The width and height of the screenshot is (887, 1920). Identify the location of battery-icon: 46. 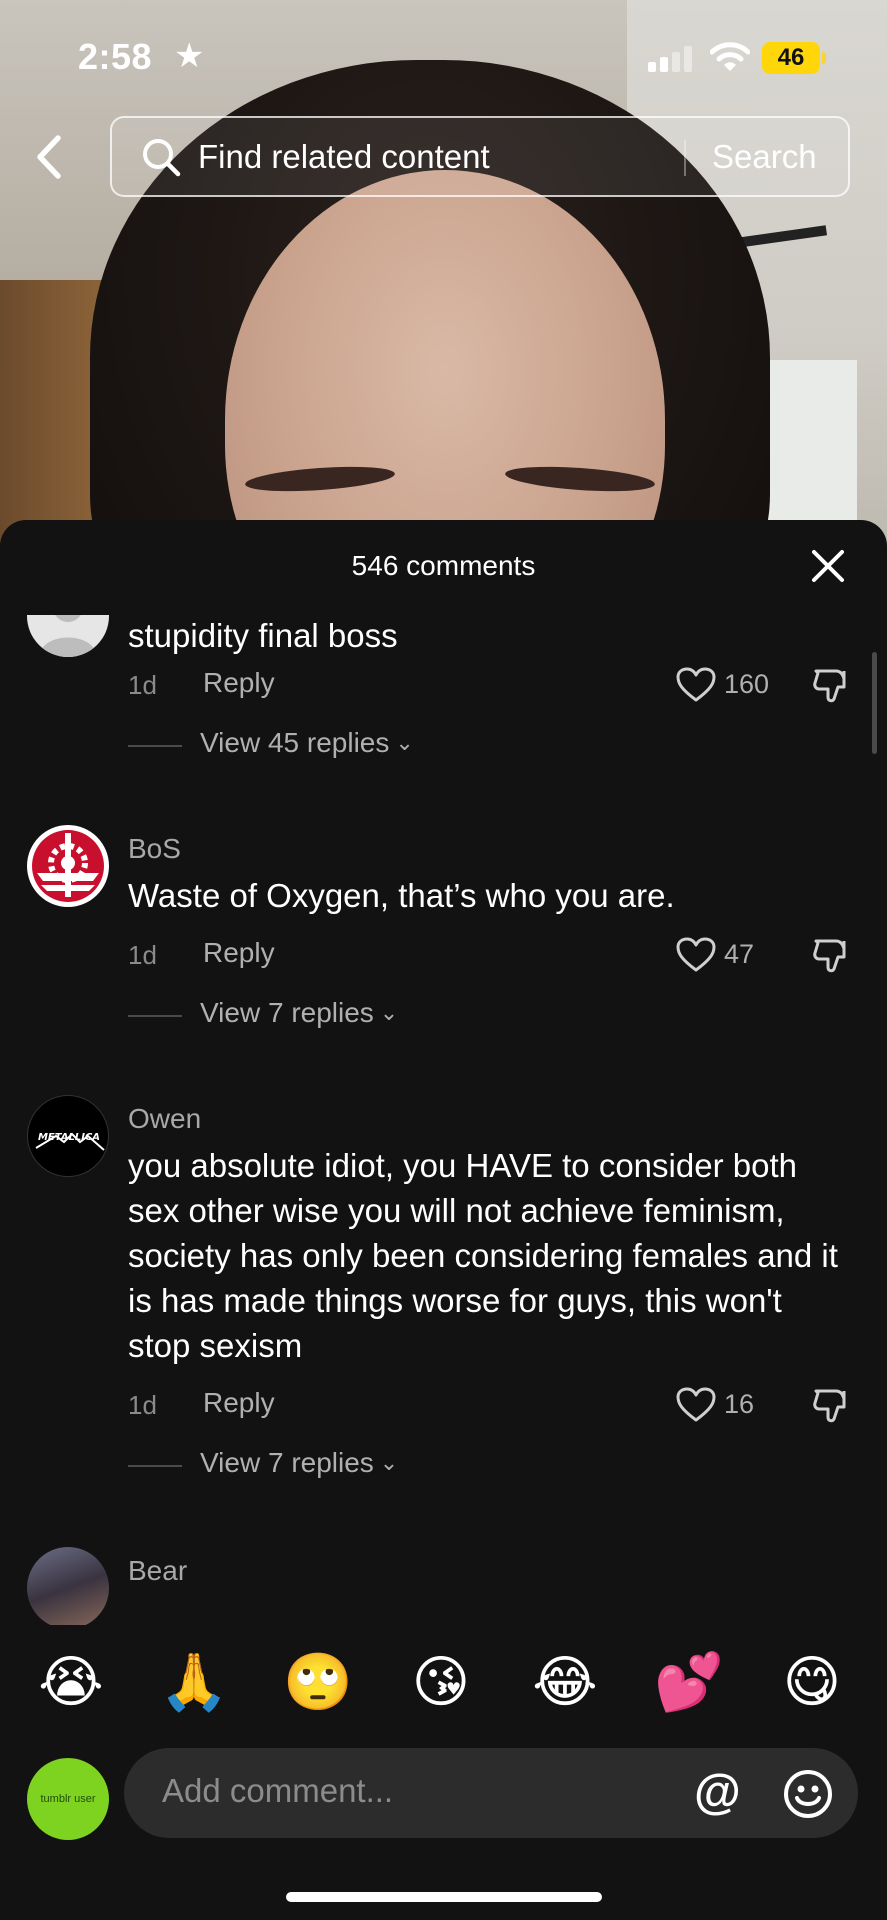
(794, 58).